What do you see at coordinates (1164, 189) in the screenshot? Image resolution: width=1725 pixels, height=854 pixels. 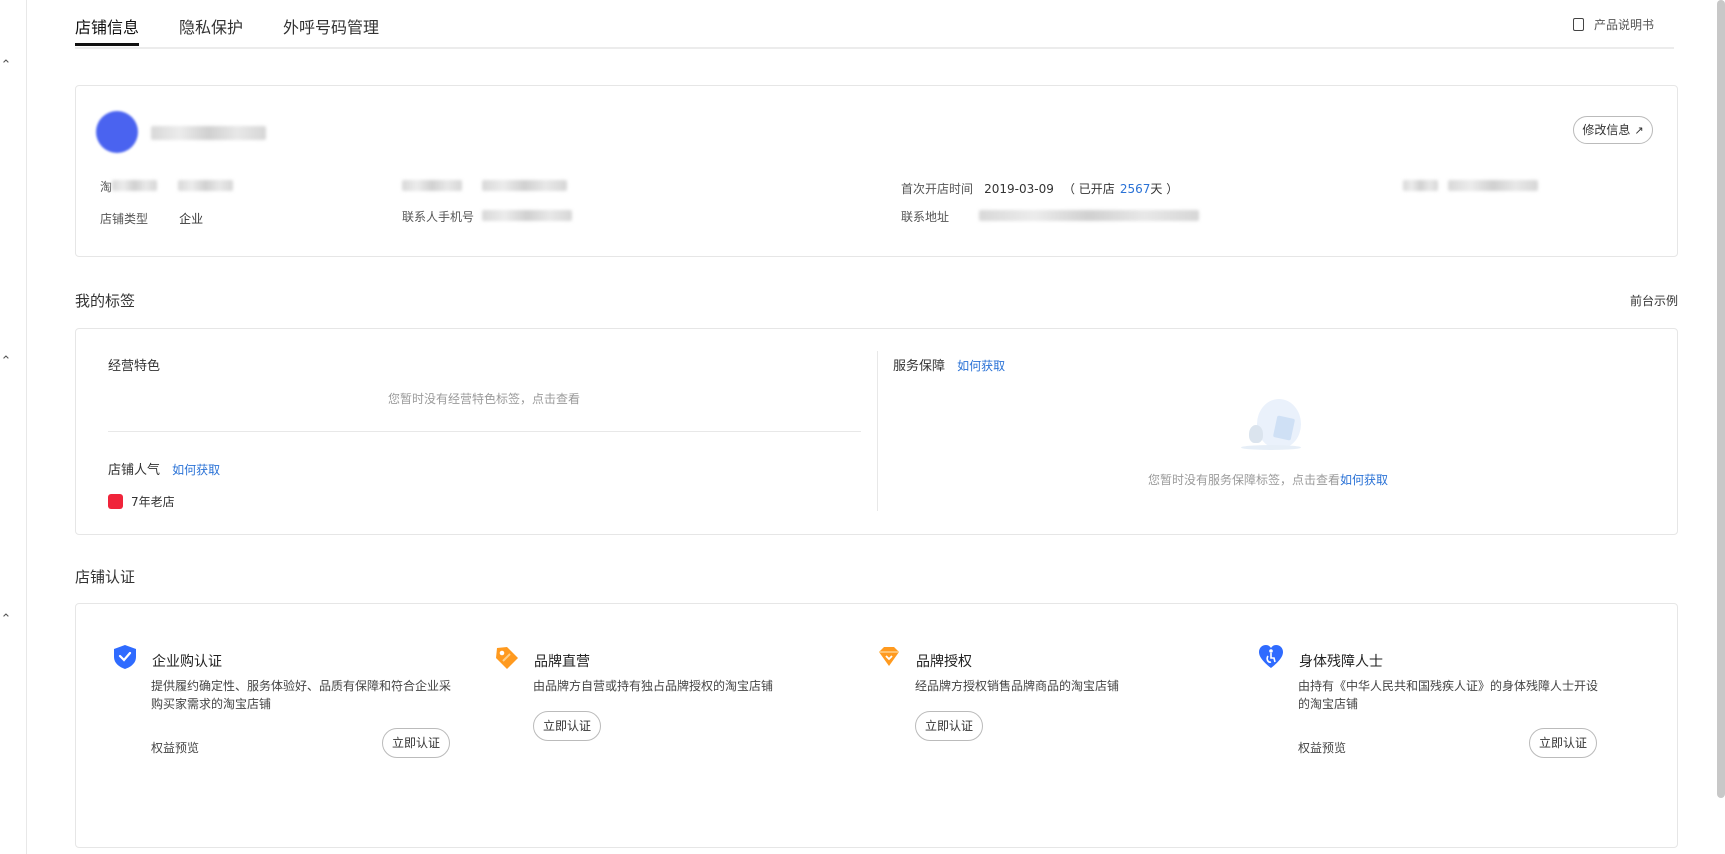 I see `open-days-suffix: 天 ）` at bounding box center [1164, 189].